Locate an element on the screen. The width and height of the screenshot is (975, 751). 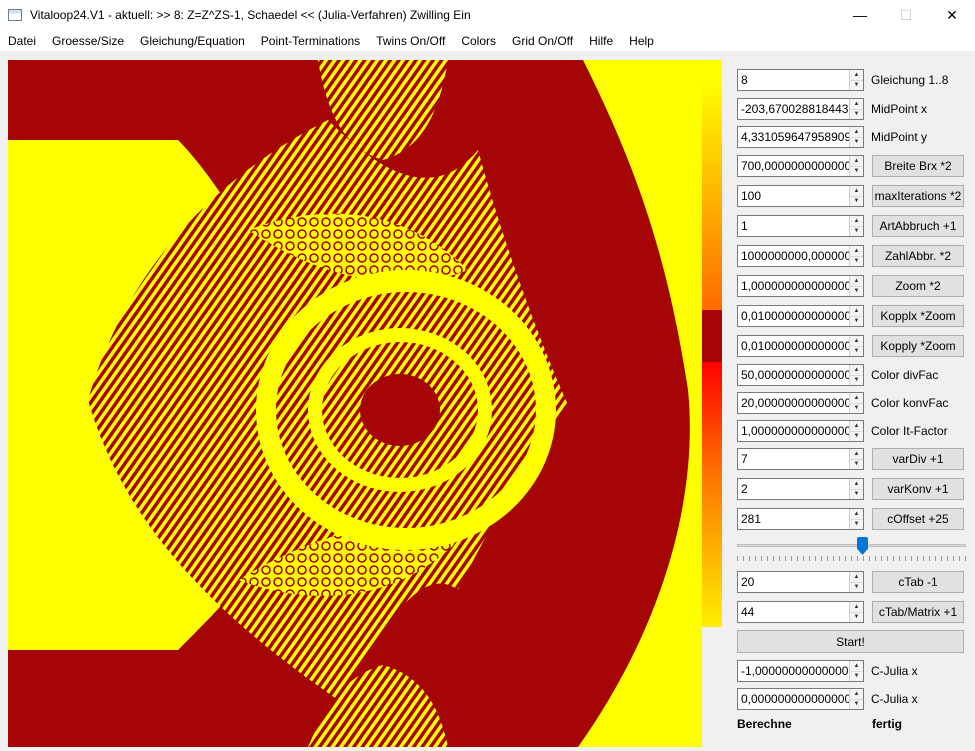
kopply-button: Kopply *Zoom is located at coordinates (918, 346).